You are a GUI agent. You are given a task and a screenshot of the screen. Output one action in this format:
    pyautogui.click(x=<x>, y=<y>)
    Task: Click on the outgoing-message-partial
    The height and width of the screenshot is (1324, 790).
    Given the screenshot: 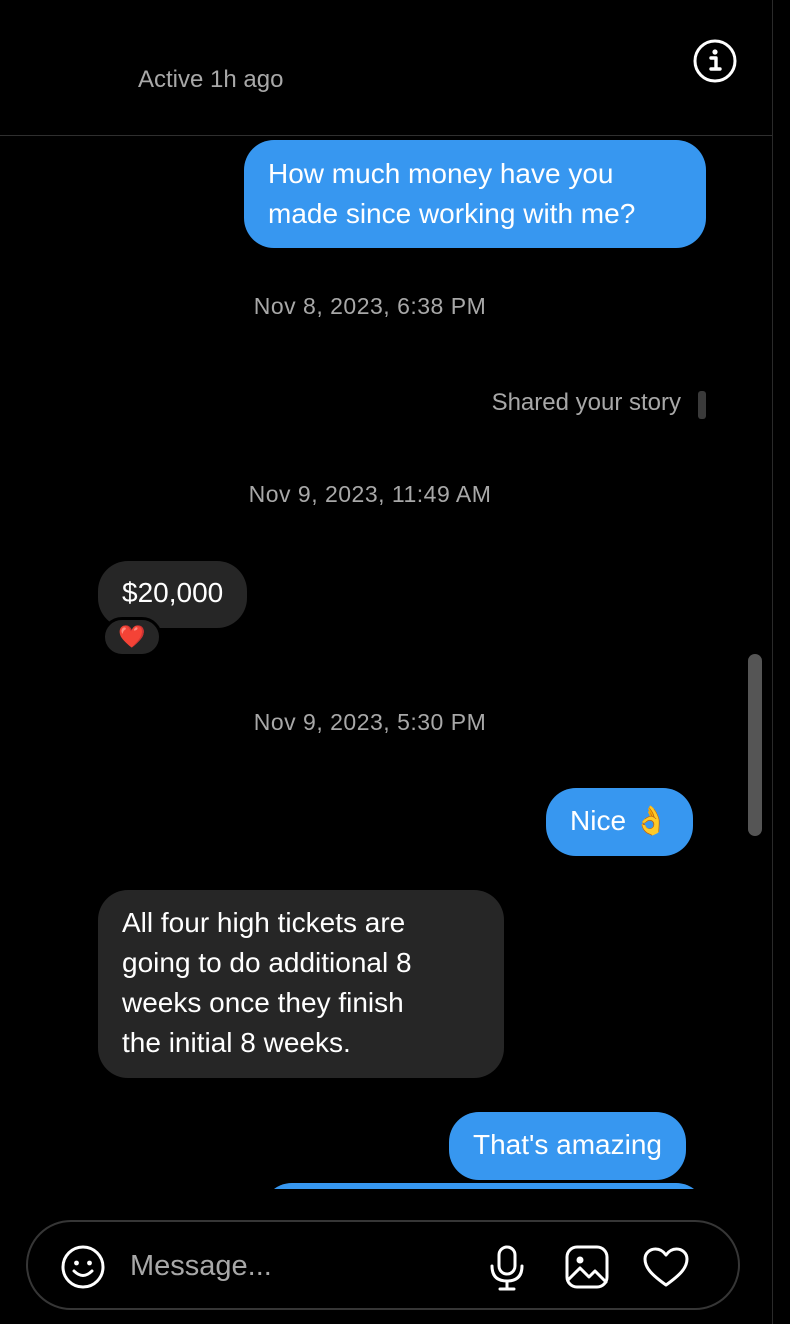 What is the action you would take?
    pyautogui.click(x=484, y=1186)
    